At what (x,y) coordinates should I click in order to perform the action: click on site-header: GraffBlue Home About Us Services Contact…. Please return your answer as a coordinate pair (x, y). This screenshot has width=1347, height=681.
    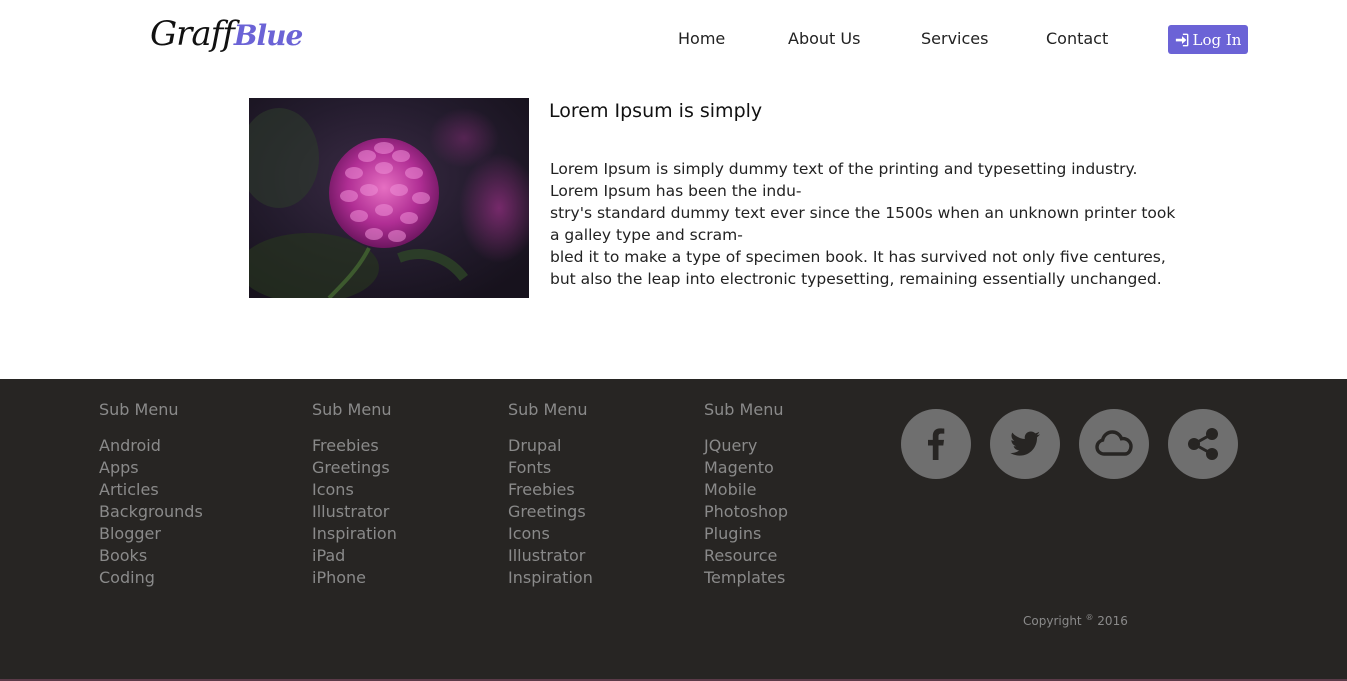
    Looking at the image, I should click on (673, 40).